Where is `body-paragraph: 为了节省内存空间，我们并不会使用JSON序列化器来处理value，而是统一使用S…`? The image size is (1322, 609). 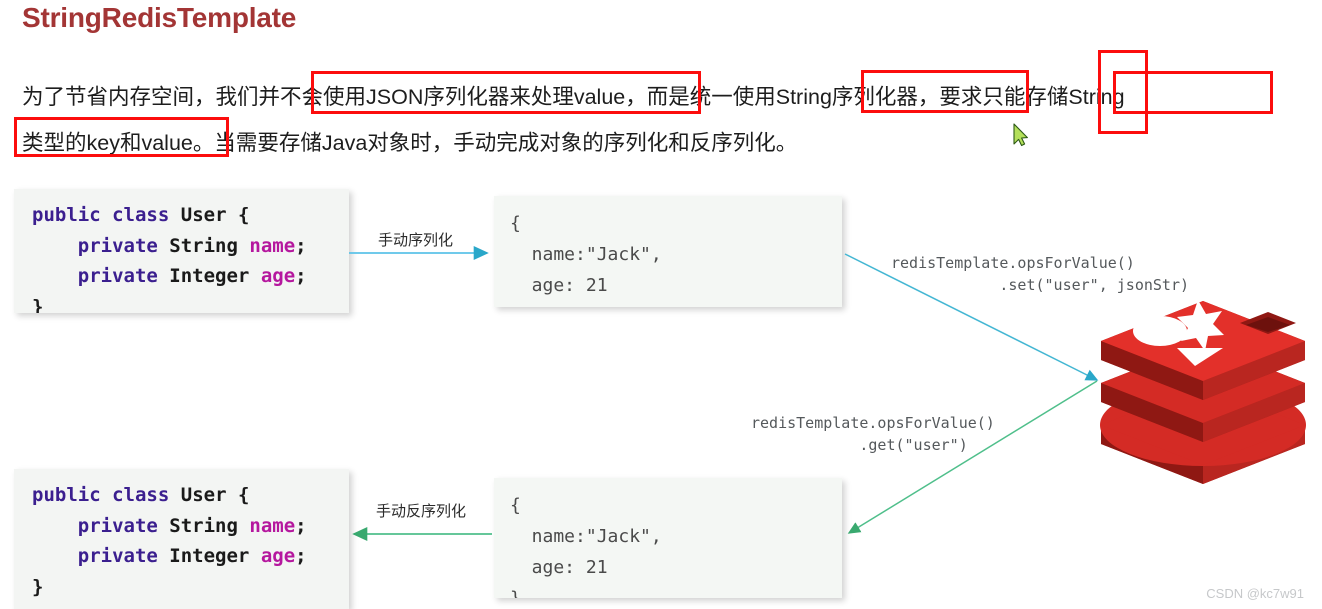
body-paragraph: 为了节省内存空间，我们并不会使用JSON序列化器来处理value，而是统一使用S… is located at coordinates (657, 120).